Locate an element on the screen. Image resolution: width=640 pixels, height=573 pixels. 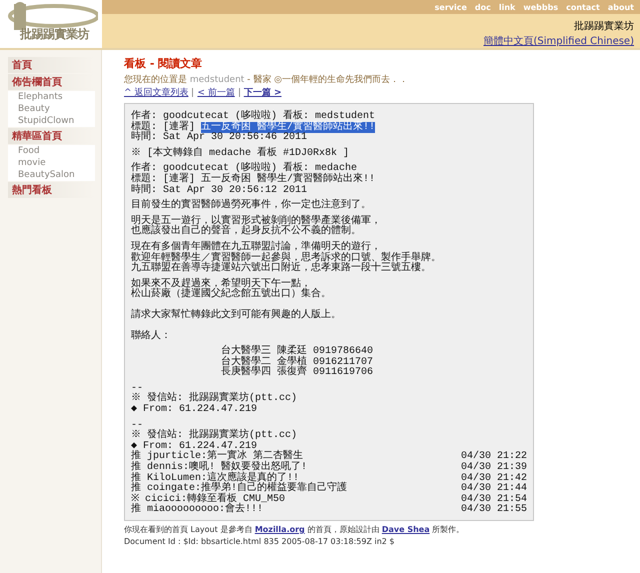
article-line: 松山菸廠（捷運國父紀念館五號出口）集合。 is located at coordinates (231, 295).